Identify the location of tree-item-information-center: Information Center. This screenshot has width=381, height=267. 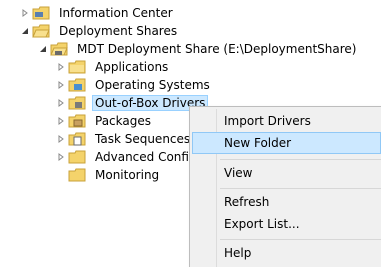
(98, 13).